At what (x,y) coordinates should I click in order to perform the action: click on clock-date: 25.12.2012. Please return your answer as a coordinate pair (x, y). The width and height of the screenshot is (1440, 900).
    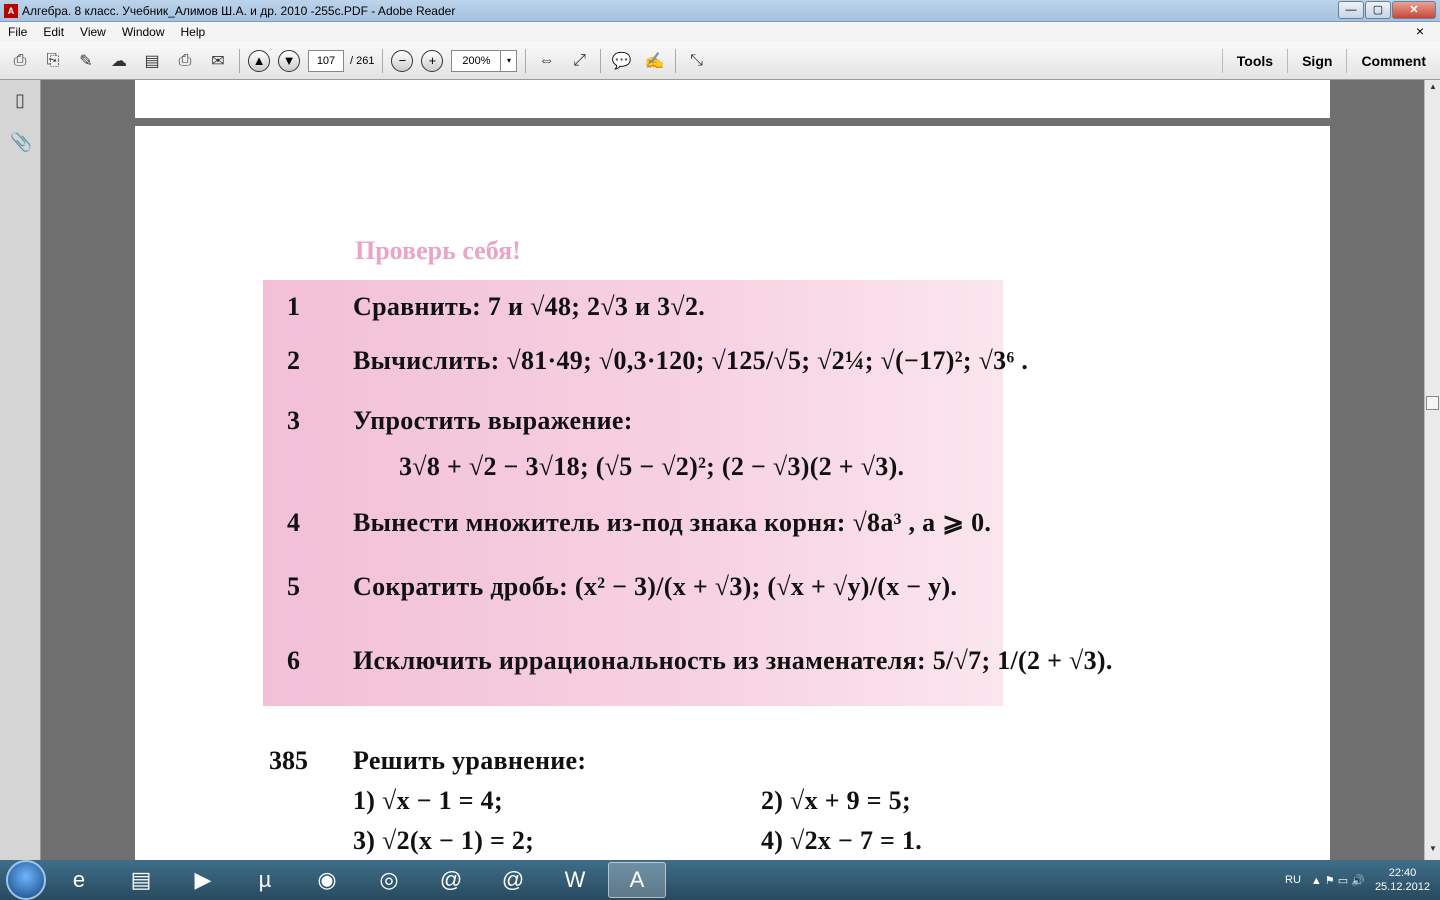
    Looking at the image, I should click on (1402, 887).